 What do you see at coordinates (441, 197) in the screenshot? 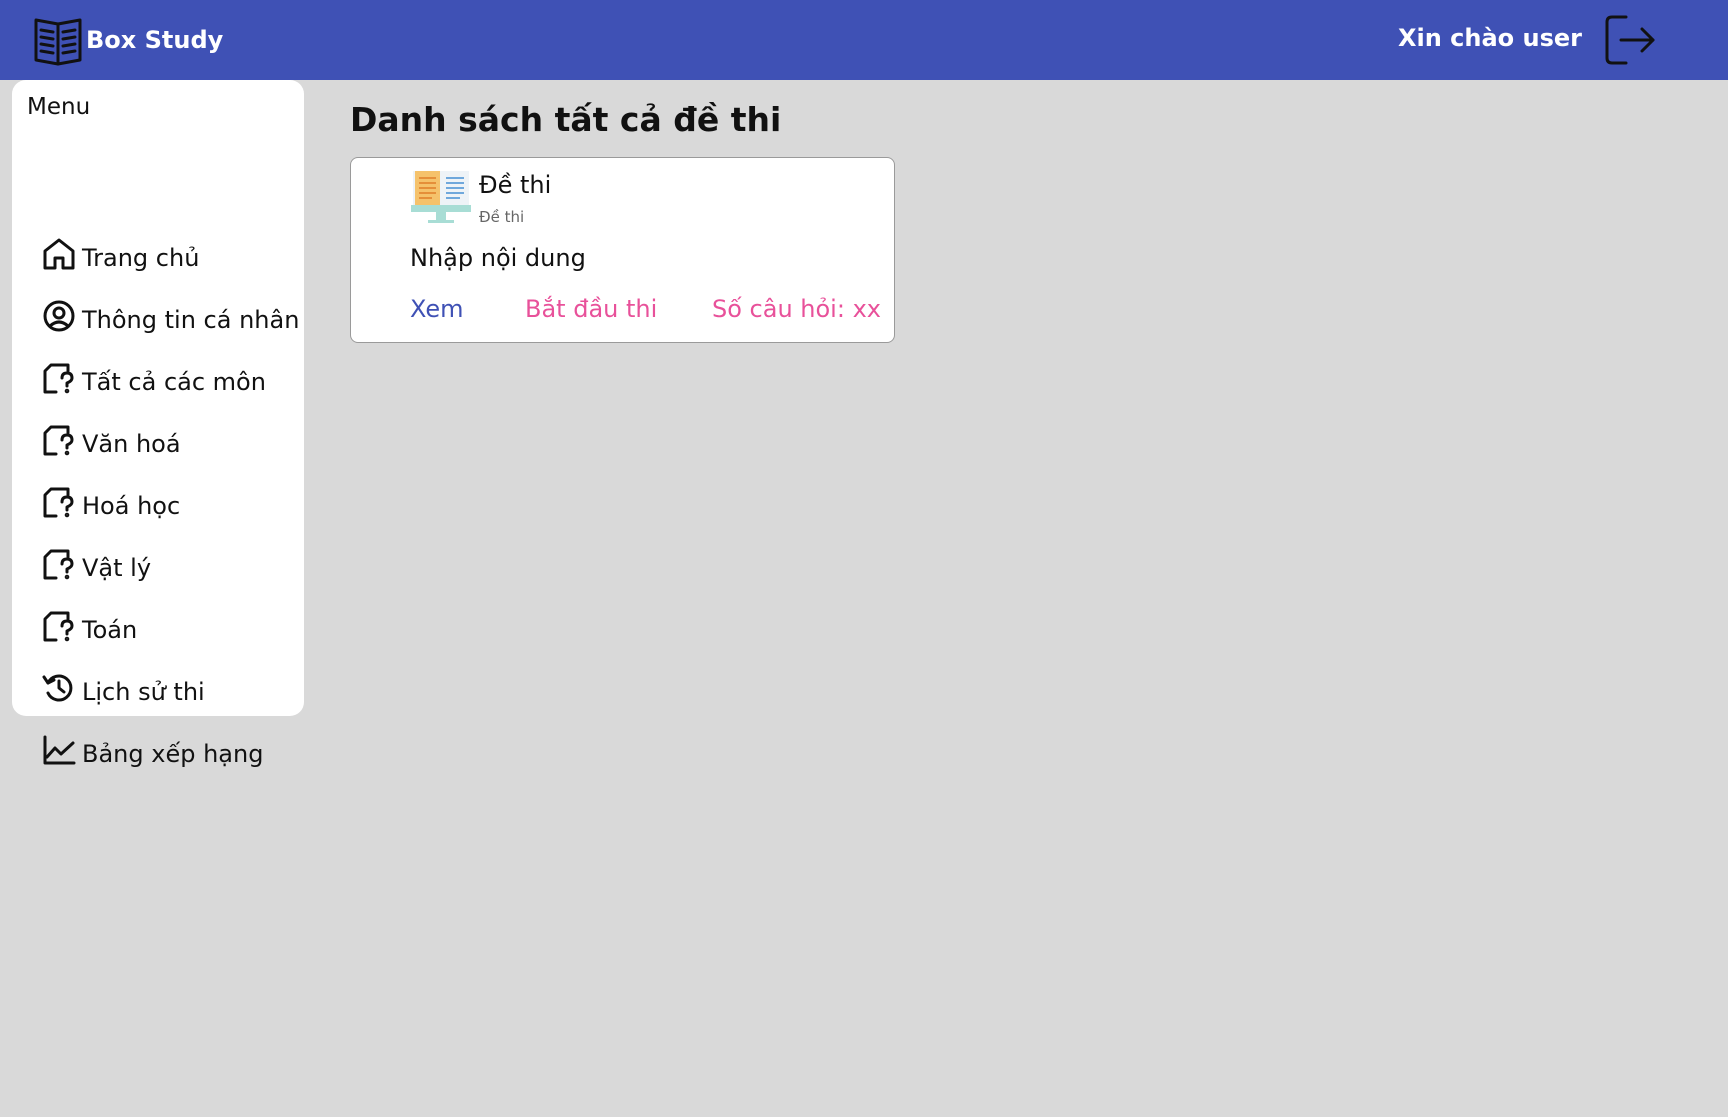
I see `monitor-document-icon` at bounding box center [441, 197].